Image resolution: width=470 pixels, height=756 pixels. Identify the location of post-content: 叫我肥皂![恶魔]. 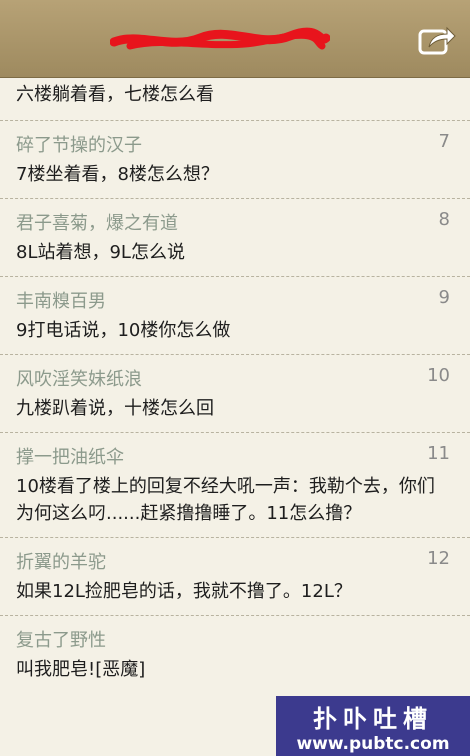
(81, 669).